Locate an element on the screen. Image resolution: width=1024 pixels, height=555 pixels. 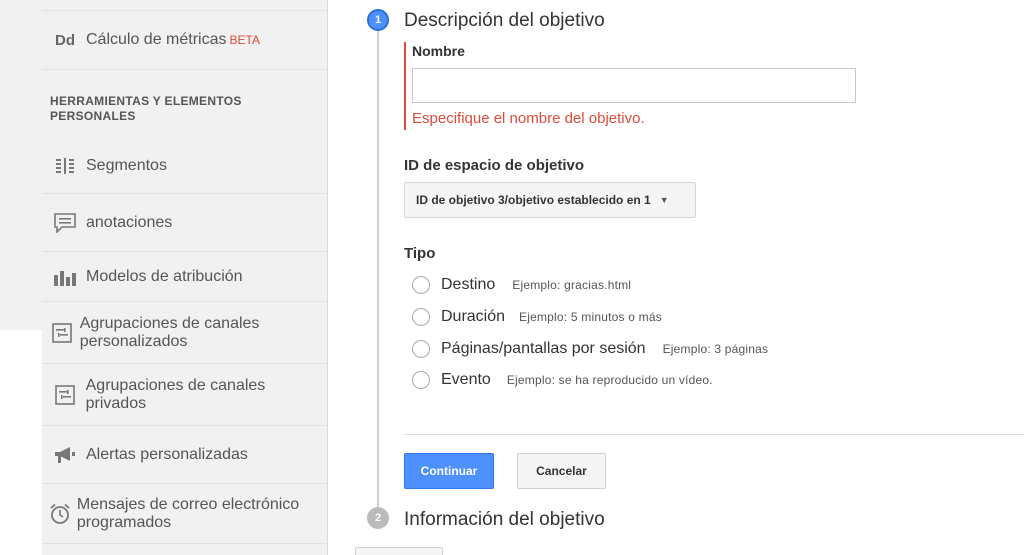
type-option-label: Páginas/pantallas por sesión is located at coordinates (543, 348).